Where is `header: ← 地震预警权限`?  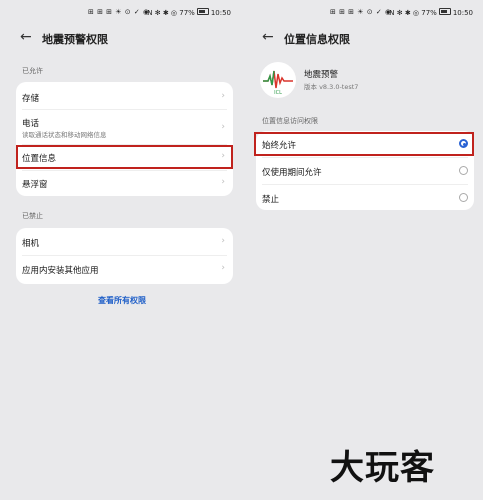
header: ← 地震预警权限 is located at coordinates (120, 38).